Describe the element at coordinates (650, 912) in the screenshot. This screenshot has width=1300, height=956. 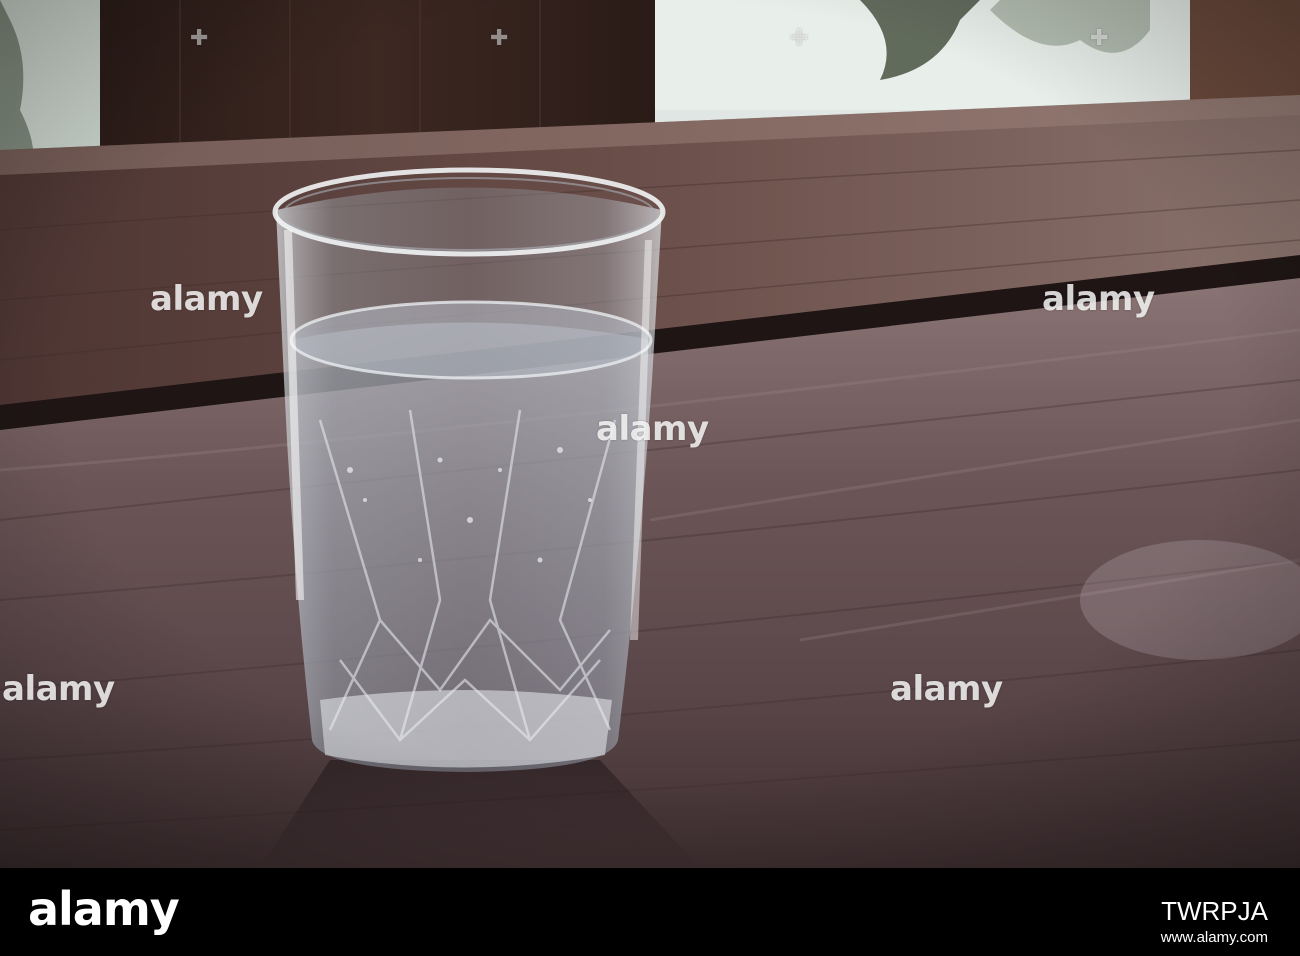
I see `footer-bar: alamy TWRPJA www.alamy.com` at that location.